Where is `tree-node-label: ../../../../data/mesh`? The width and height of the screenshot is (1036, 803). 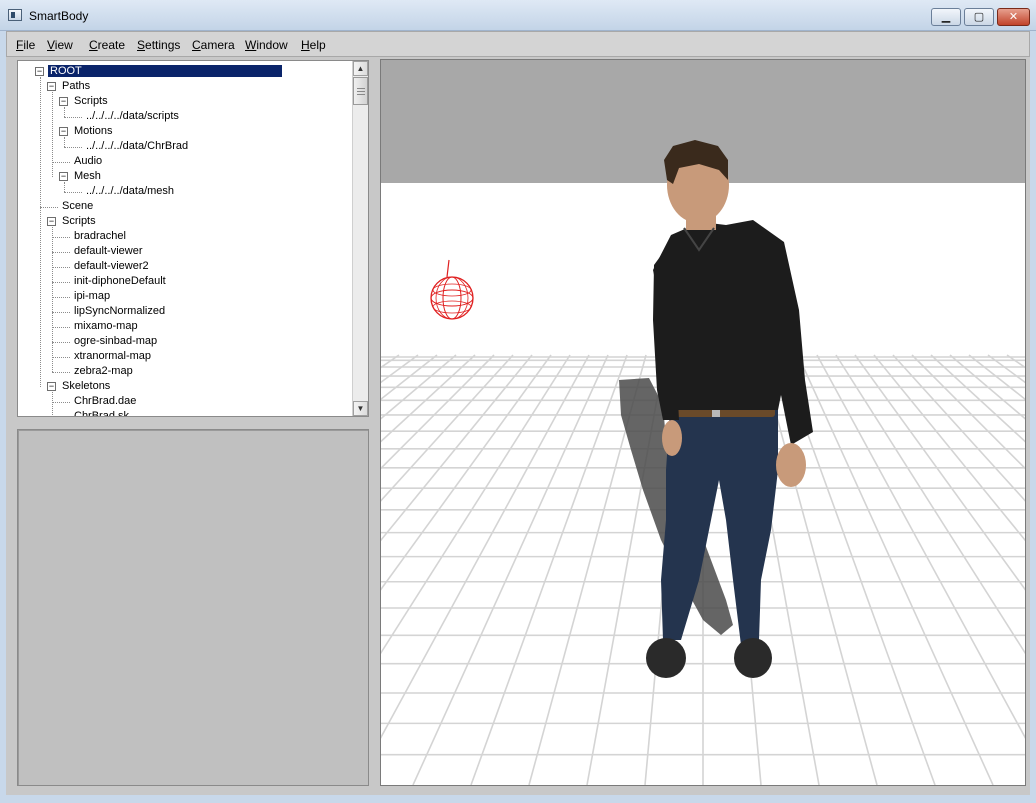 tree-node-label: ../../../../data/mesh is located at coordinates (130, 191).